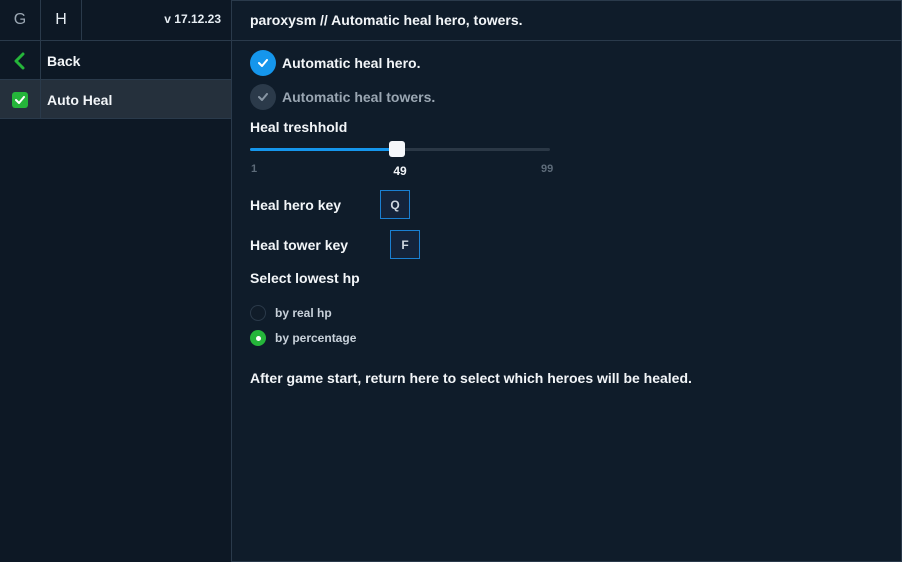 This screenshot has height=562, width=902. I want to click on version-label: v 17.12.23, so click(192, 19).